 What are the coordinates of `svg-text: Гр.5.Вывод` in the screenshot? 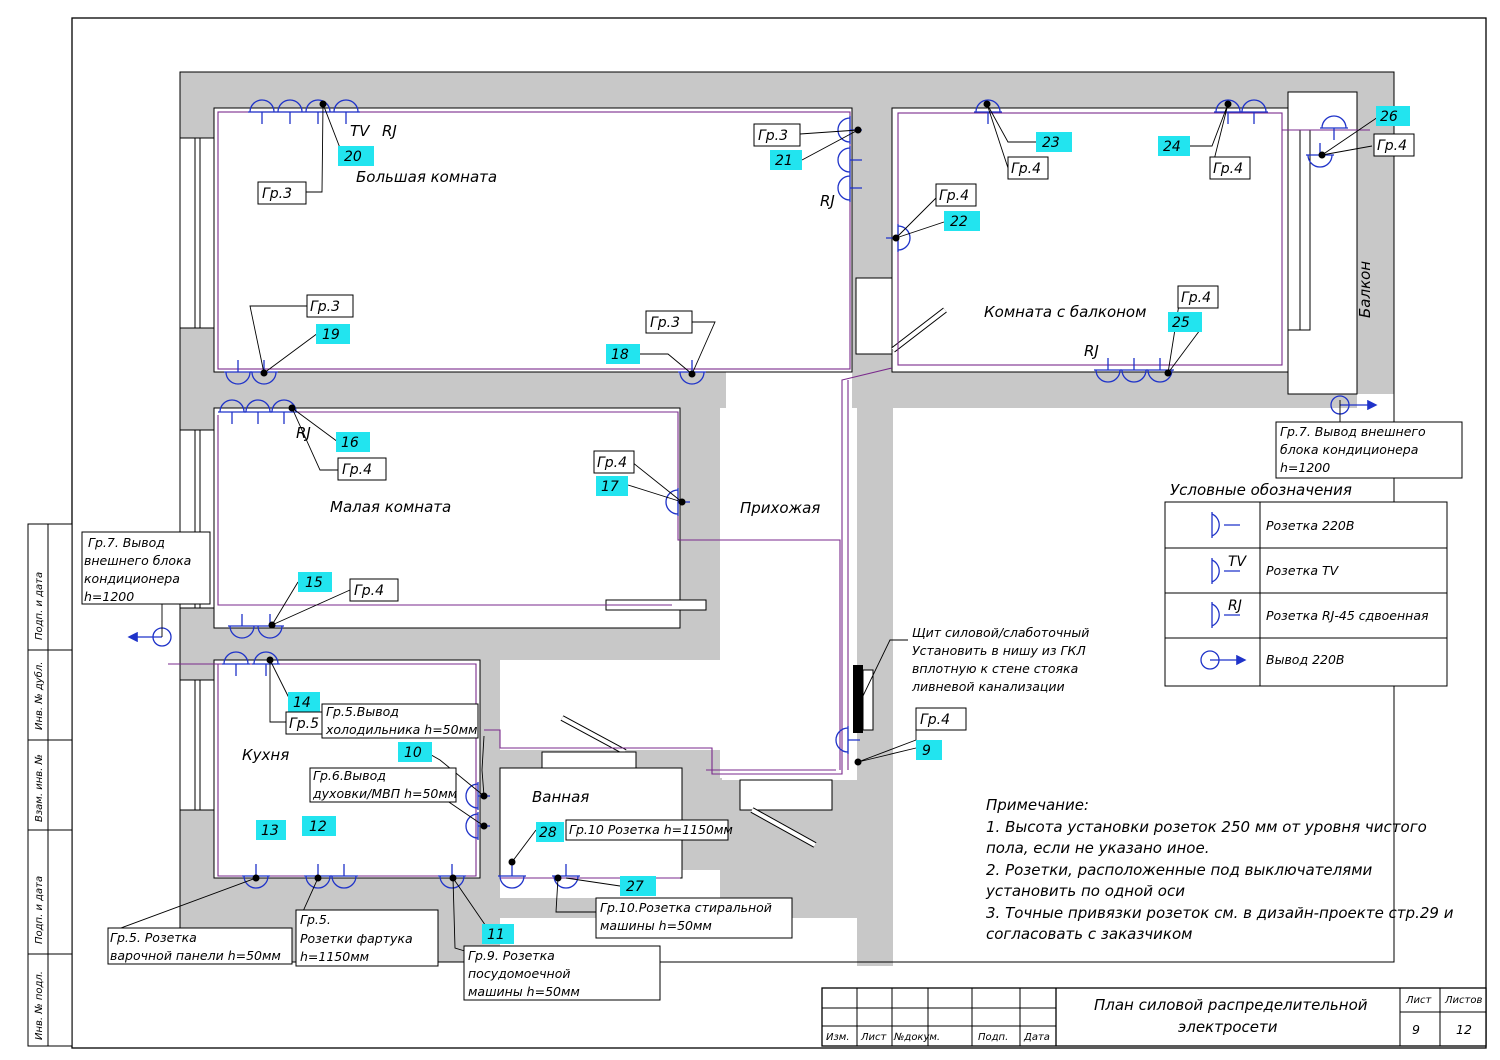 It's located at (362, 711).